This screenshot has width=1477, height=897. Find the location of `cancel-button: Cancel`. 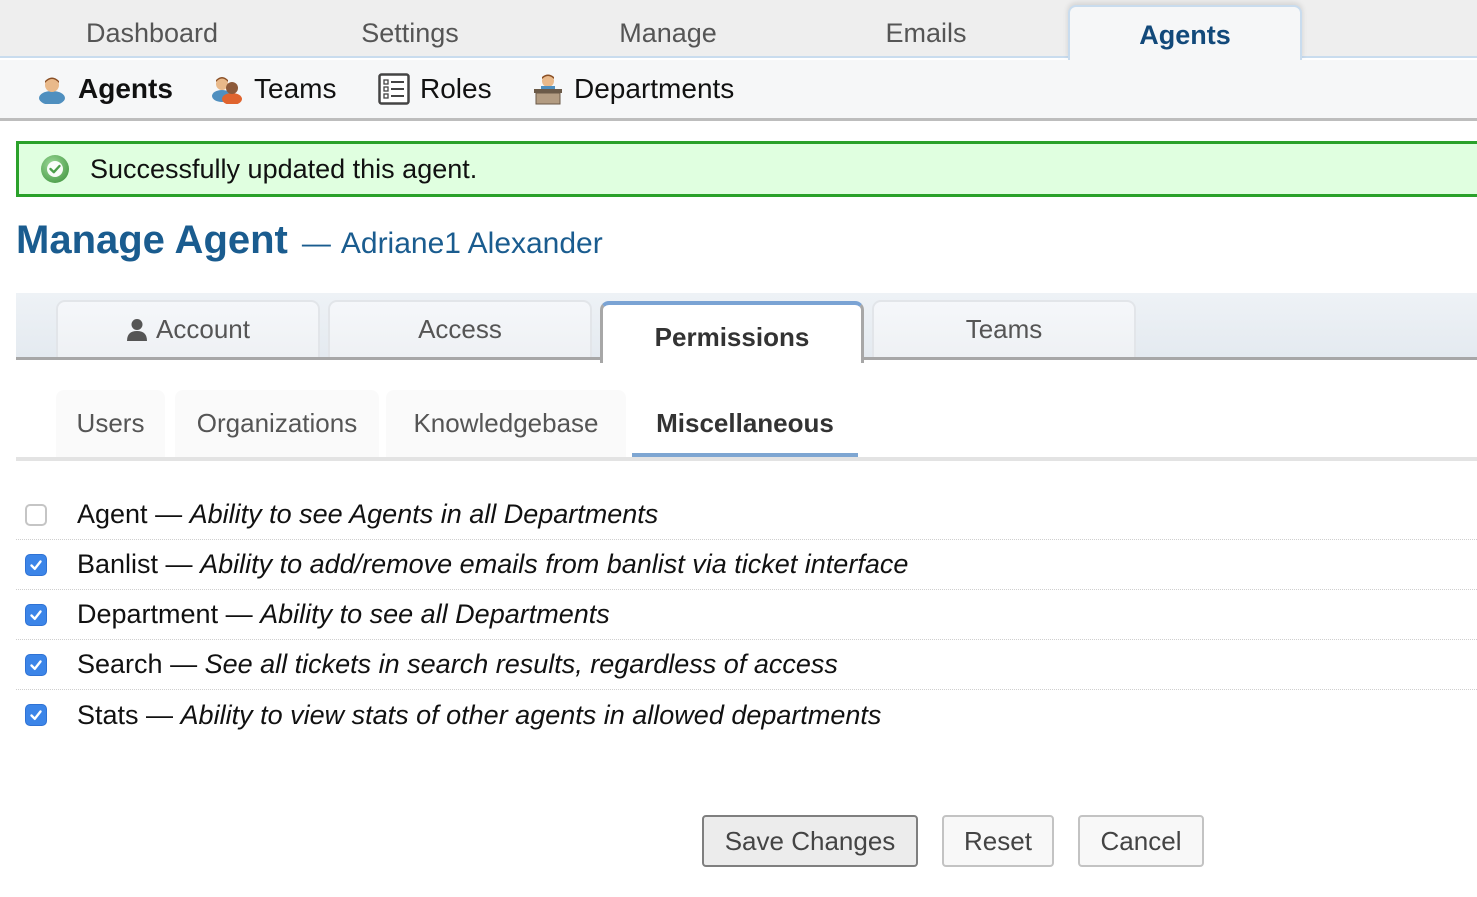

cancel-button: Cancel is located at coordinates (1141, 841).